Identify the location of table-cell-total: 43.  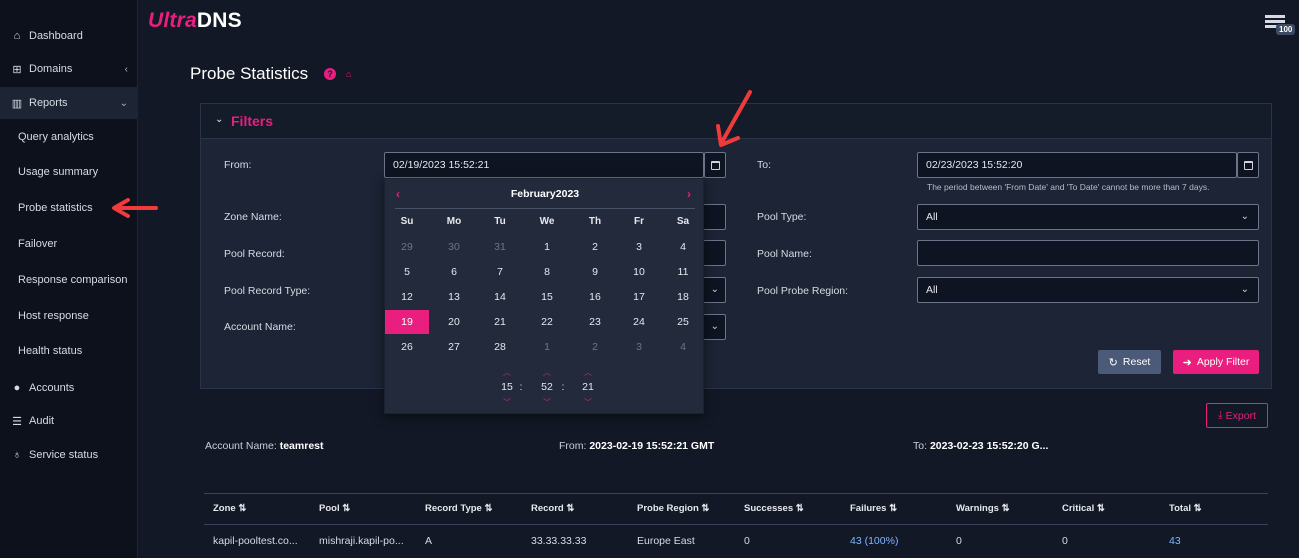
(1175, 541).